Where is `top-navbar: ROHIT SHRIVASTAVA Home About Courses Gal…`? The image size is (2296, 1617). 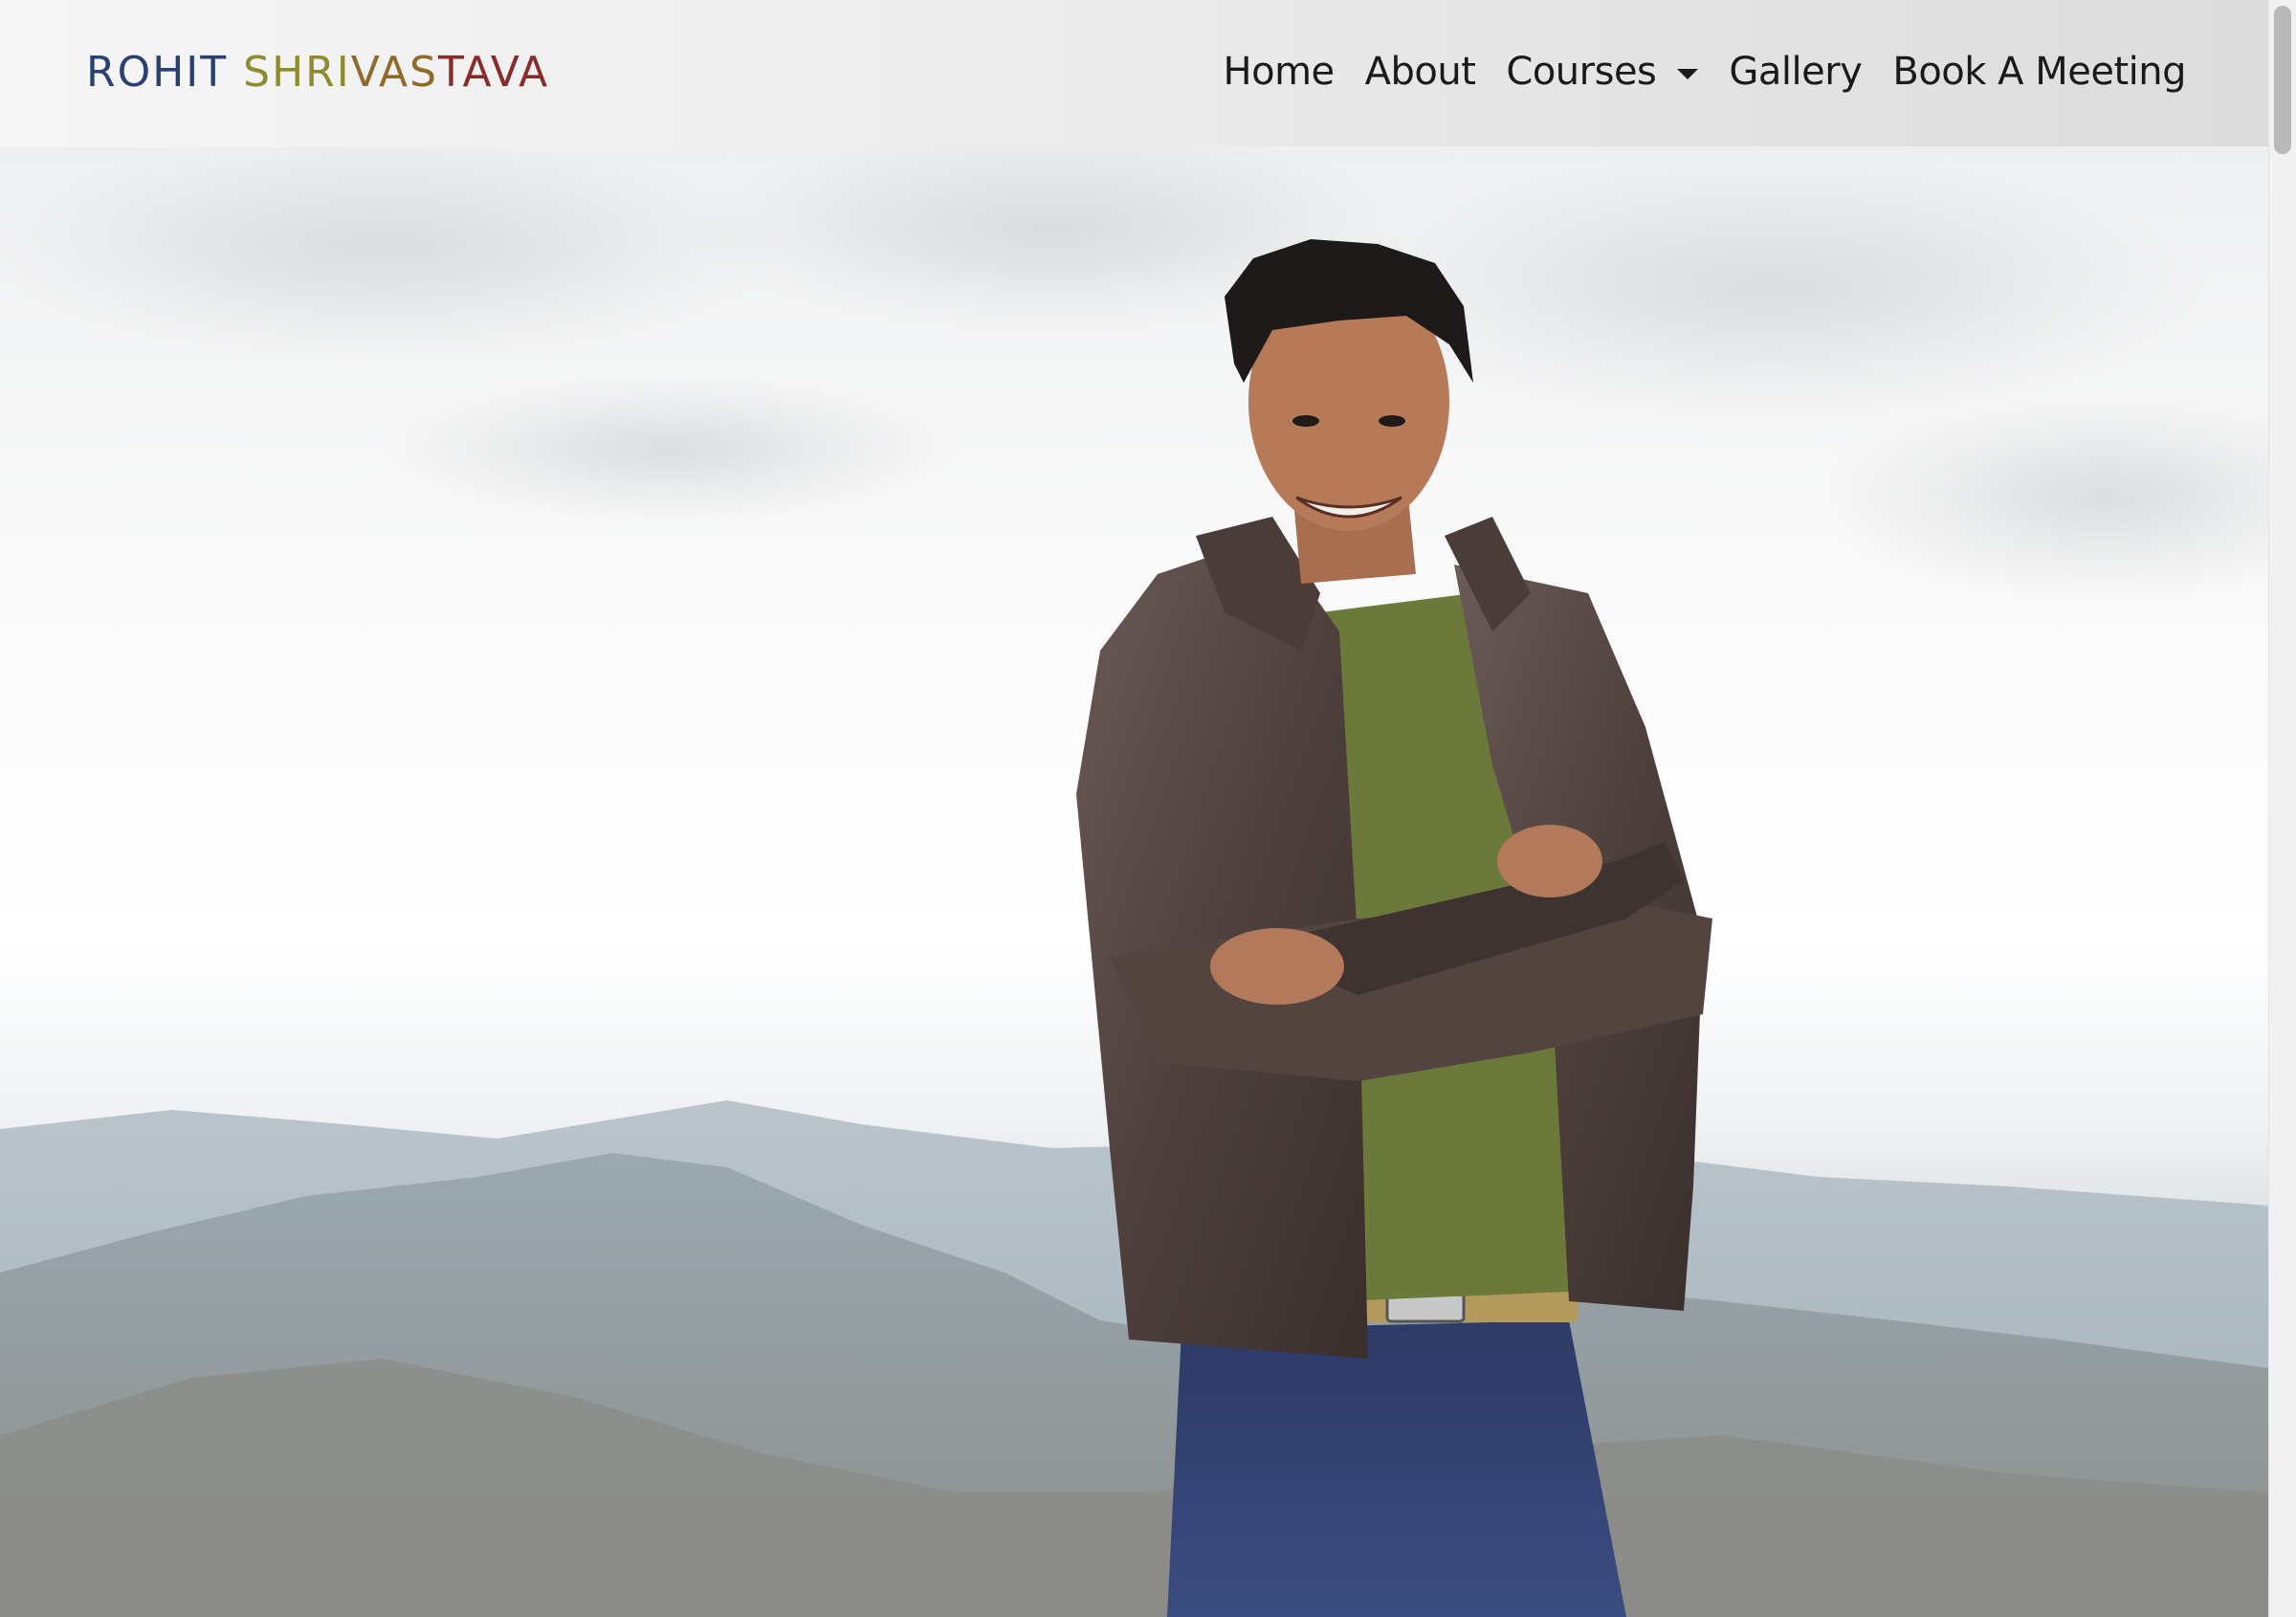 top-navbar: ROHIT SHRIVASTAVA Home About Courses Gal… is located at coordinates (1134, 73).